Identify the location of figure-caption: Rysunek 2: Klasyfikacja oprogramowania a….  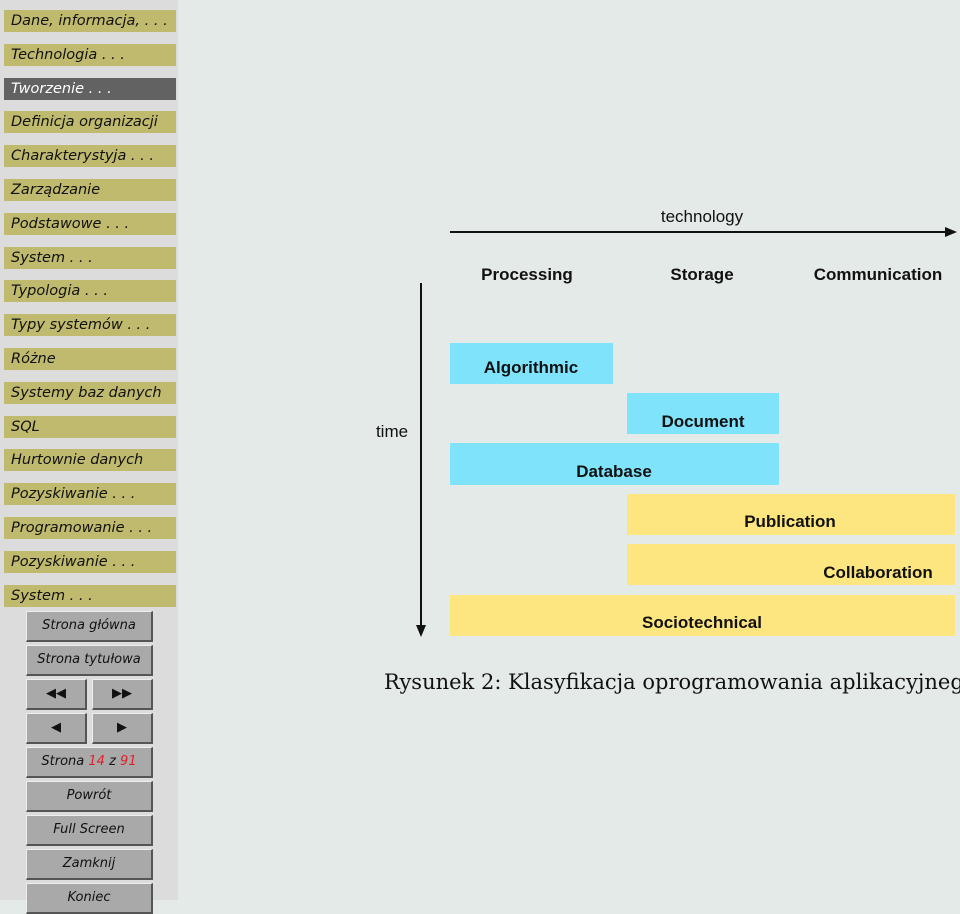
(672, 682).